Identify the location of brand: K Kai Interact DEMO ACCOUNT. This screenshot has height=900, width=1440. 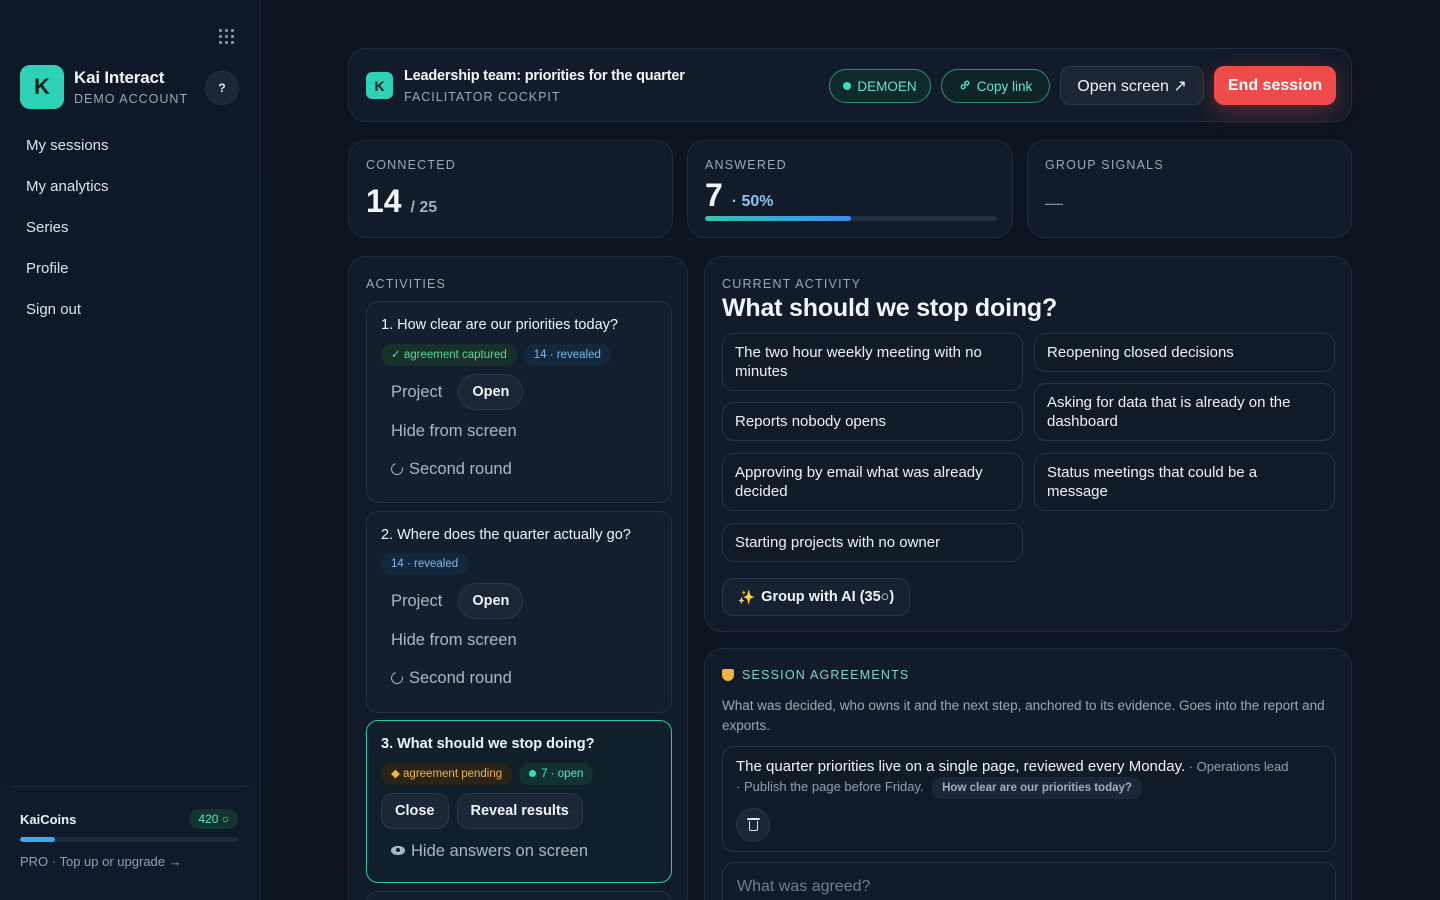
(104, 87).